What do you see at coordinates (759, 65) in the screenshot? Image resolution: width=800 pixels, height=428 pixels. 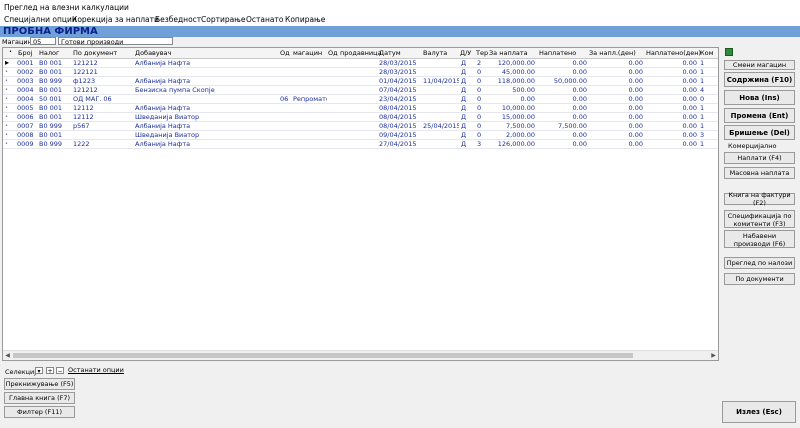 I see `change-warehouse-button: Смени магацин` at bounding box center [759, 65].